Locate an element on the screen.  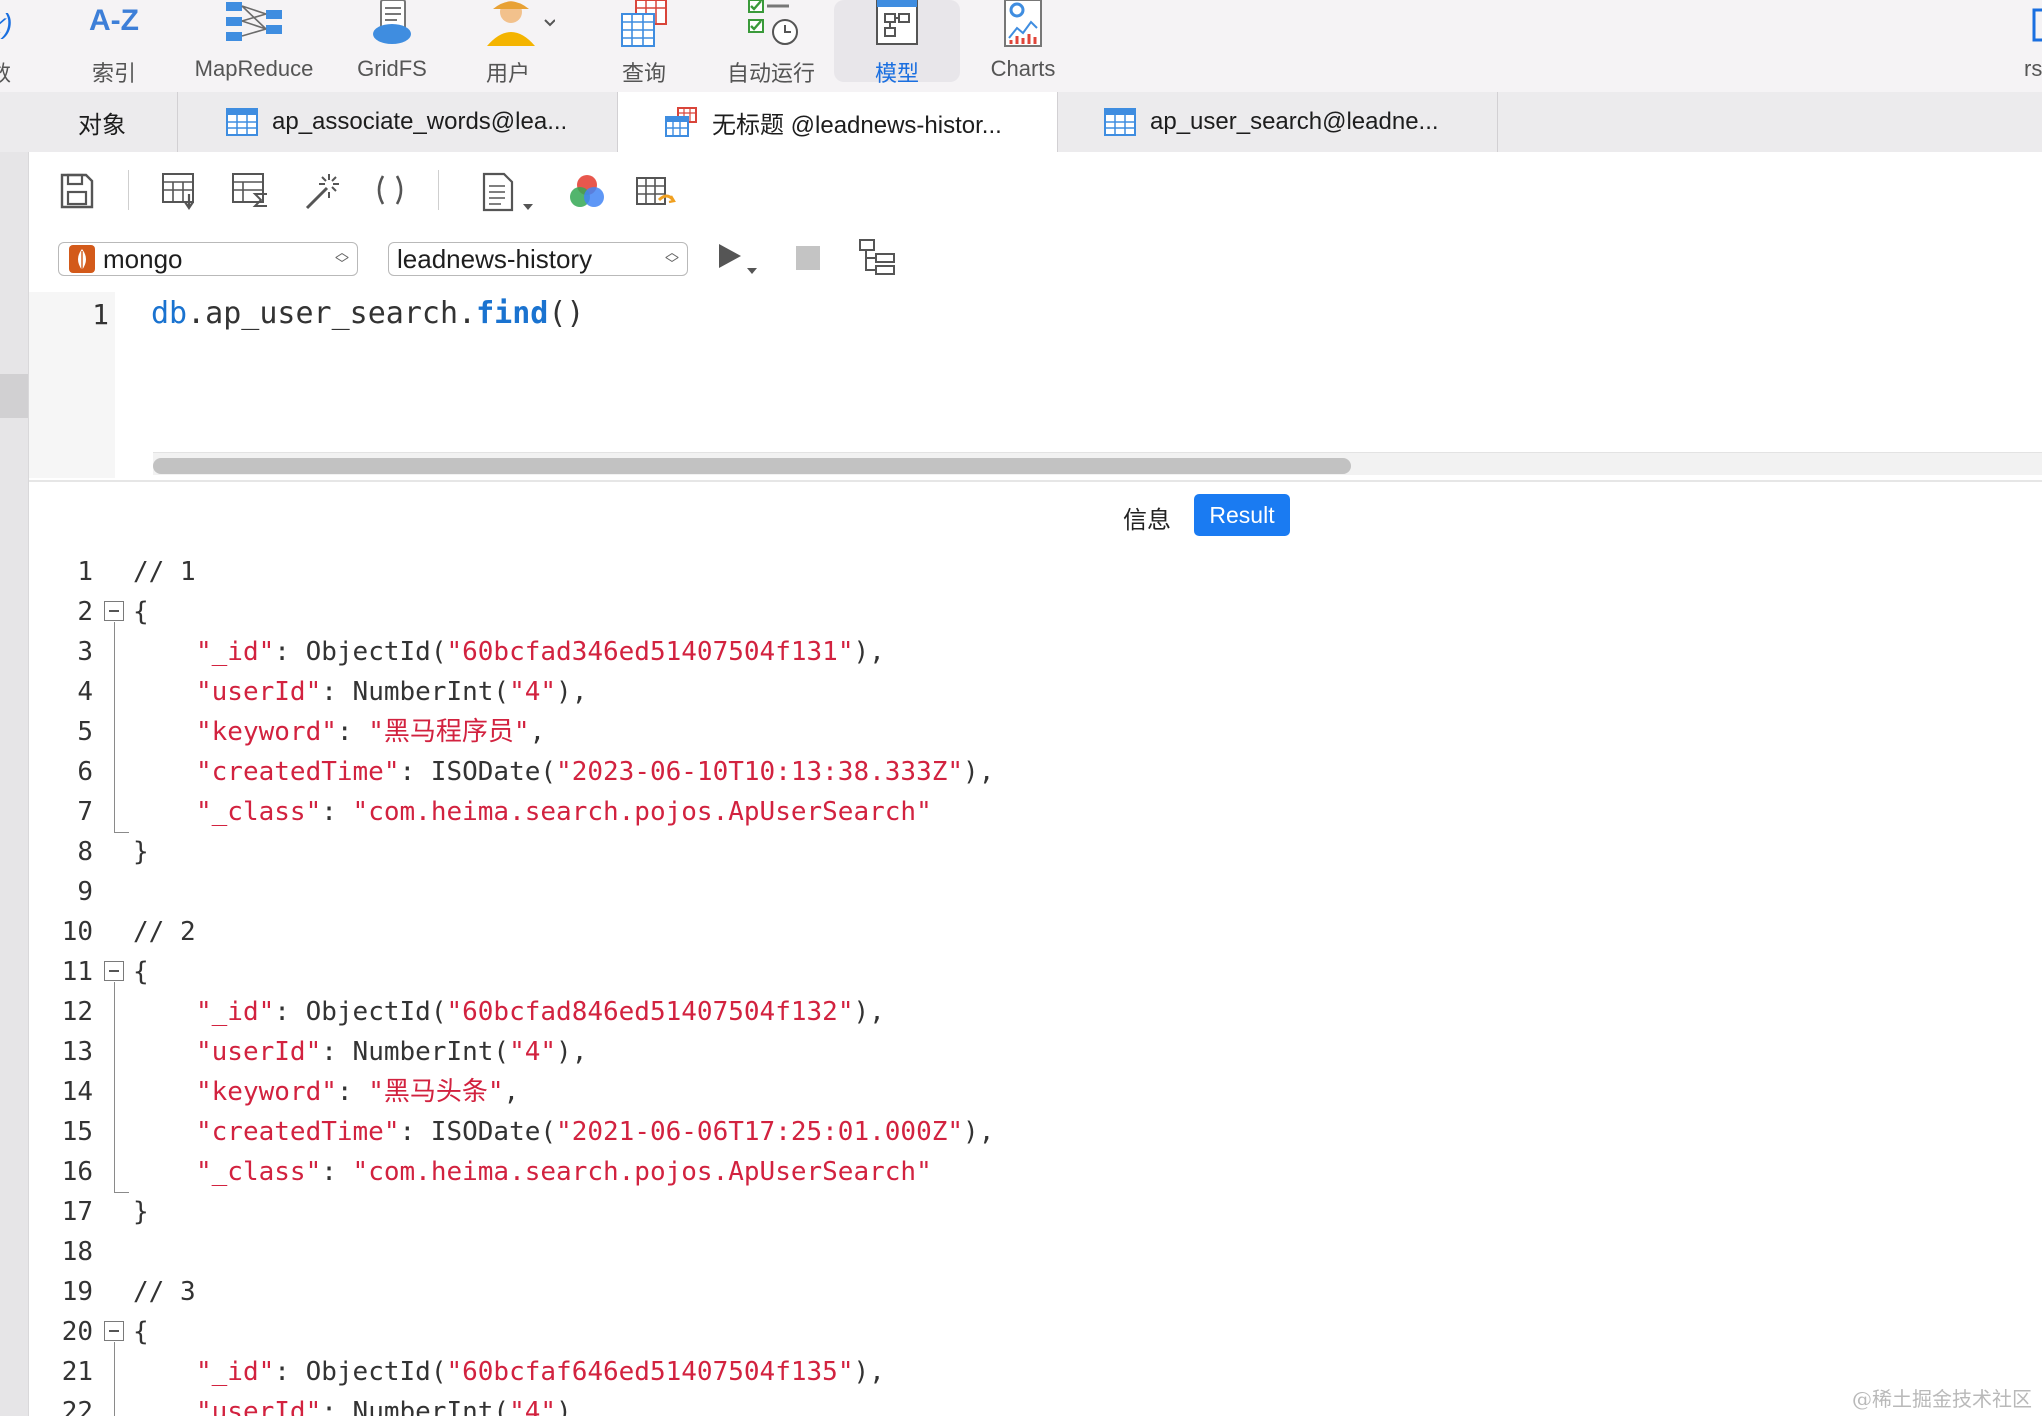
color-picker-icon is located at coordinates (587, 192).